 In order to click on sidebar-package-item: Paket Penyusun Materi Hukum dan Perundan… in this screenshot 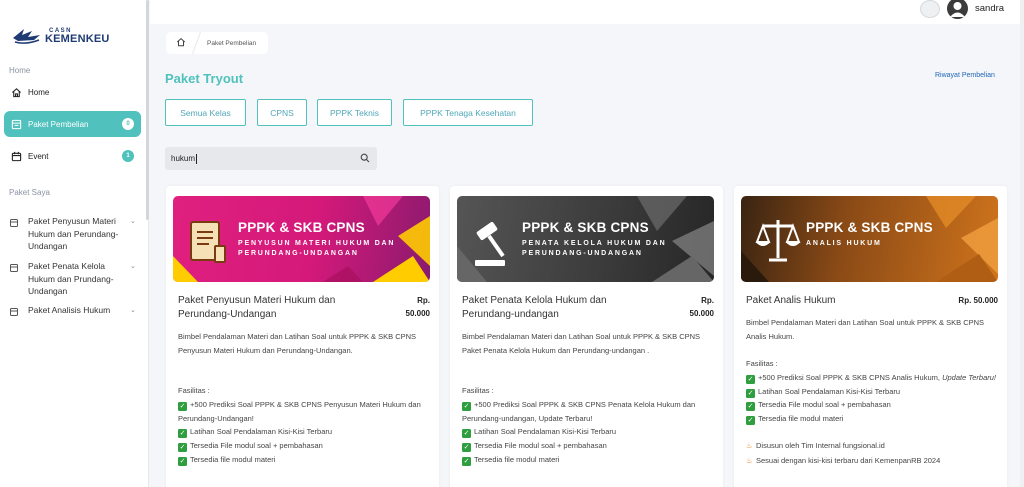, I will do `click(74, 234)`.